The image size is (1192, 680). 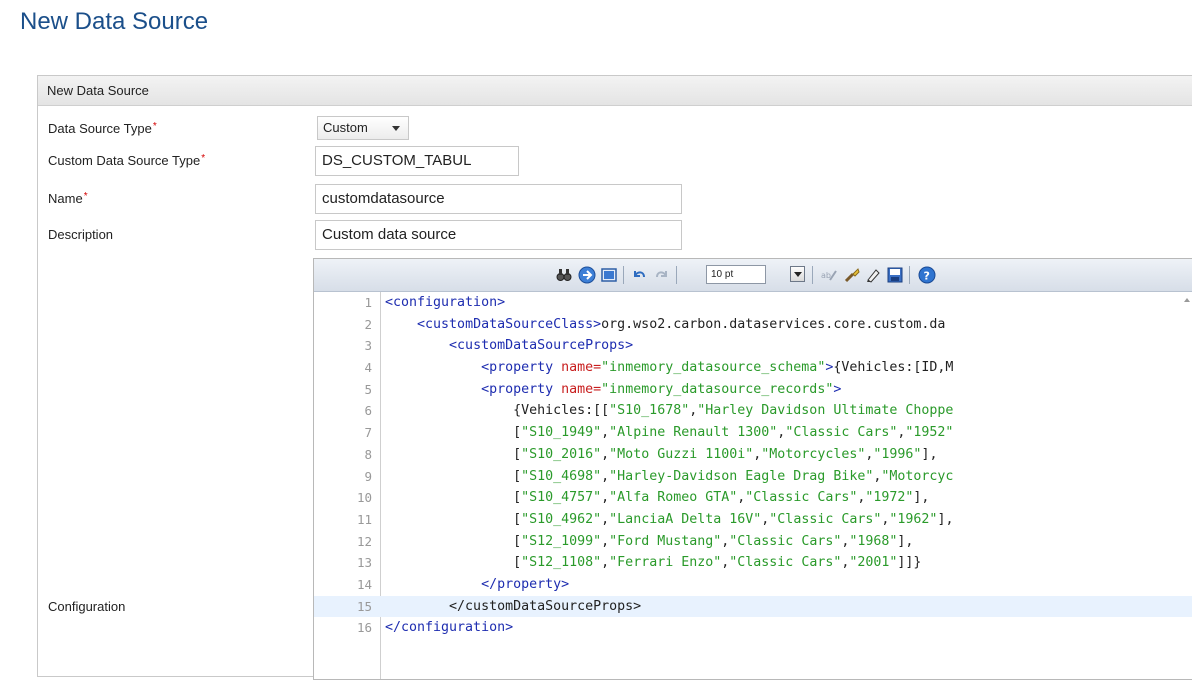 I want to click on line-number: 13, so click(x=364, y=563).